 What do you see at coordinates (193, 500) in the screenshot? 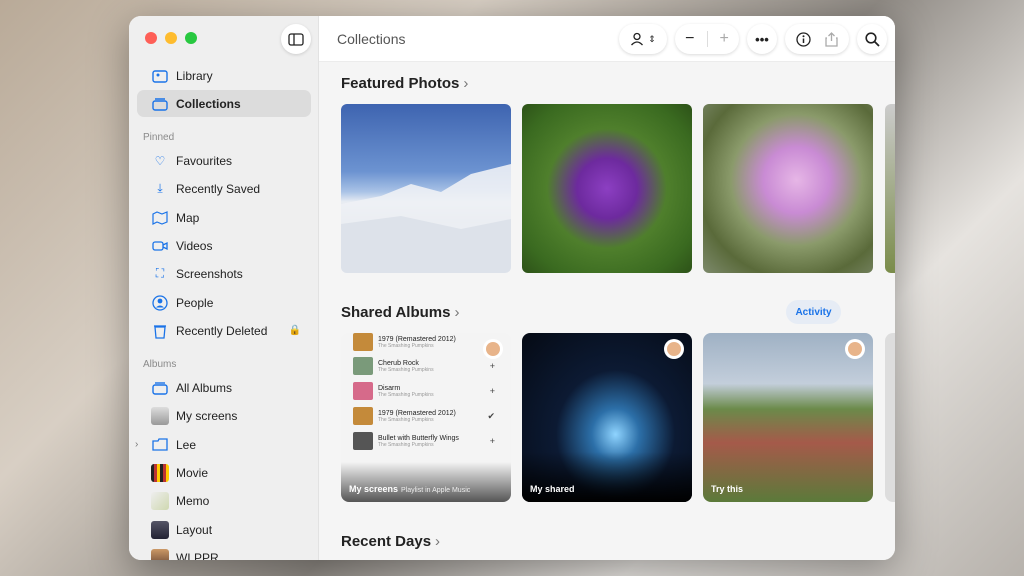
I see `sidebar-item-label: Memo` at bounding box center [193, 500].